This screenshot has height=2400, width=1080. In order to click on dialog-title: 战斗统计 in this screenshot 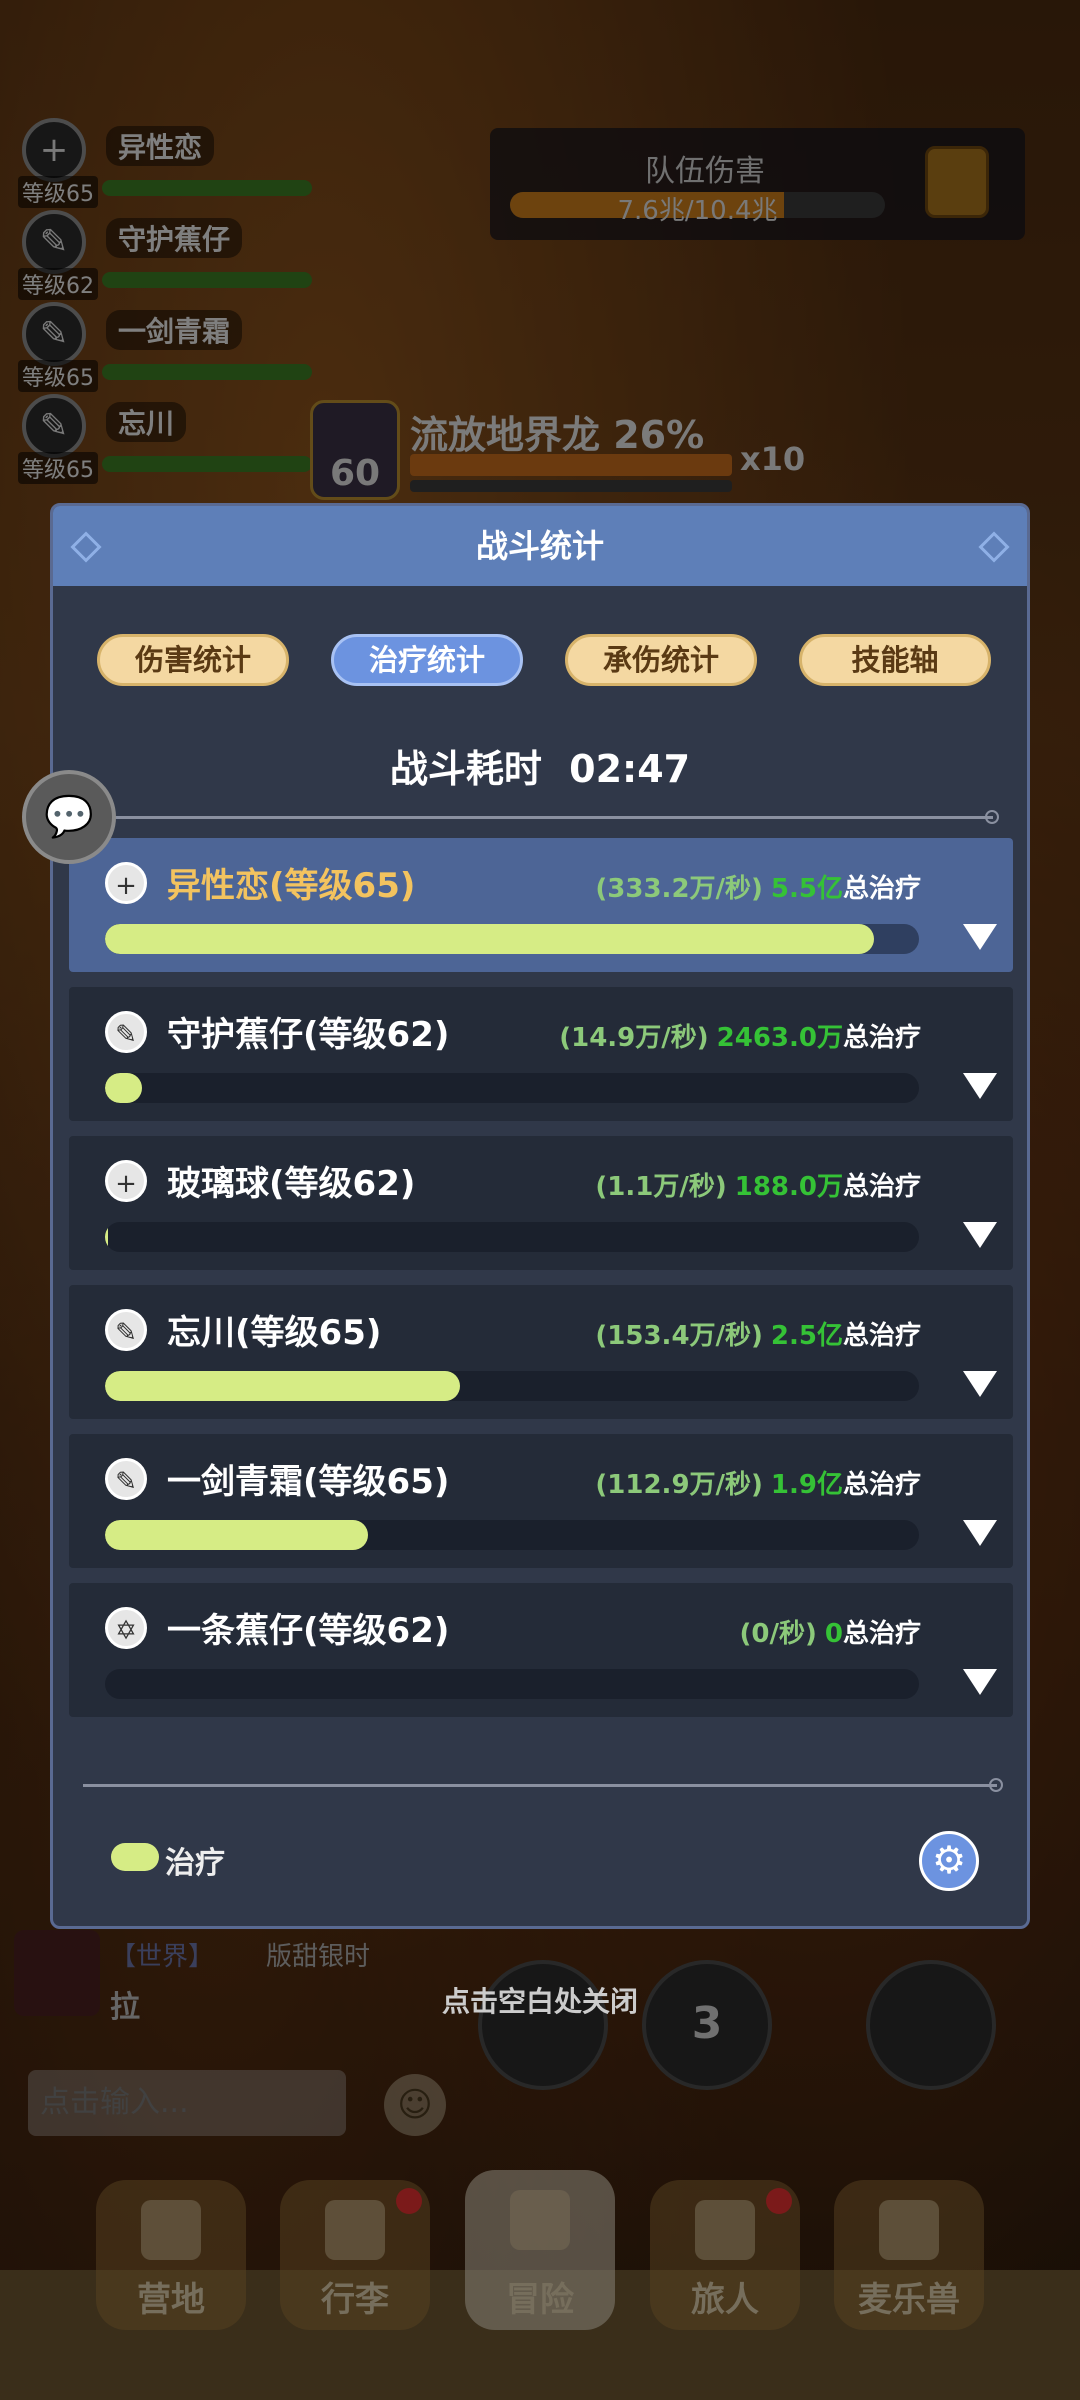, I will do `click(539, 546)`.